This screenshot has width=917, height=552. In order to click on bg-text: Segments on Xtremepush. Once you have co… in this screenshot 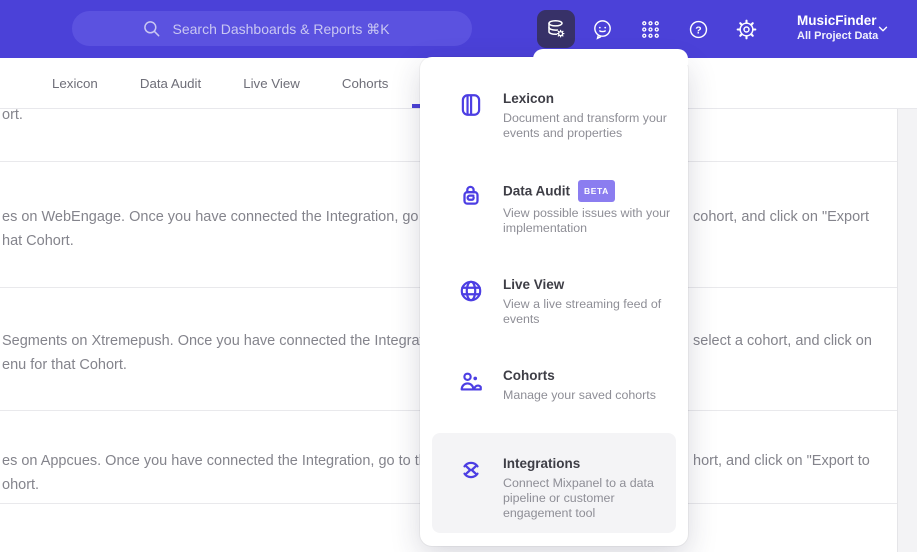, I will do `click(224, 341)`.